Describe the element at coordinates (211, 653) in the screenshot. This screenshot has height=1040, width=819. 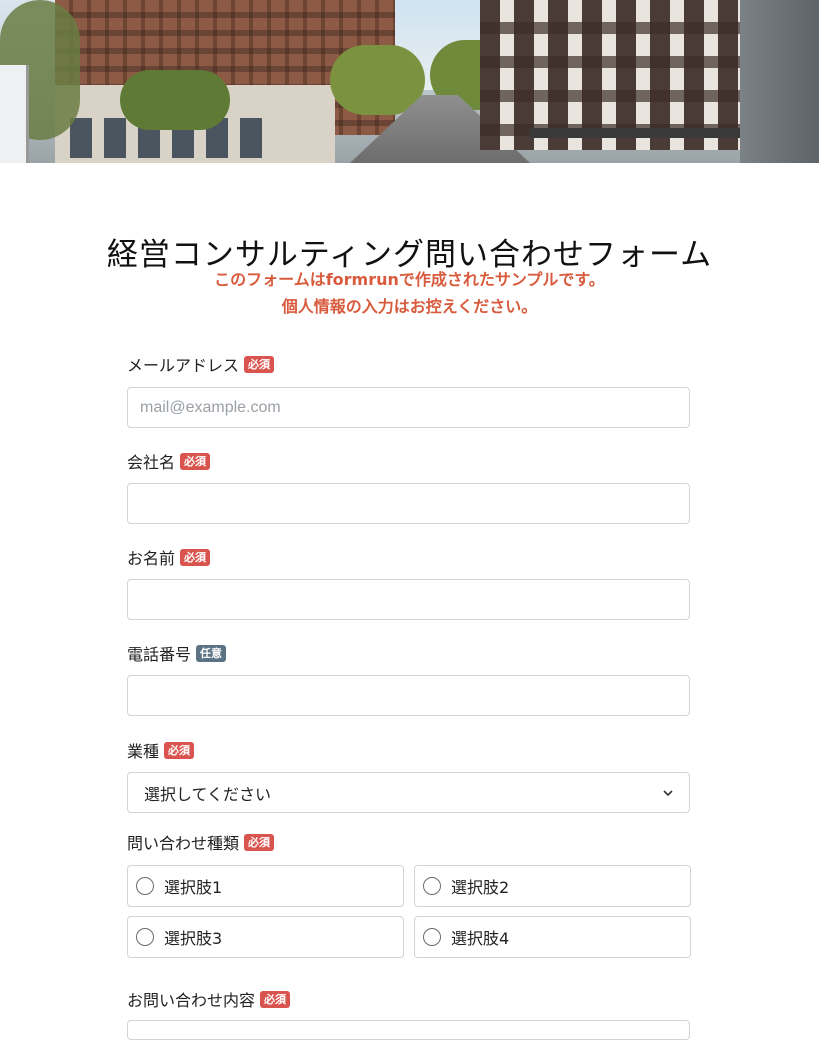
I see `optional-badge: 任意` at that location.